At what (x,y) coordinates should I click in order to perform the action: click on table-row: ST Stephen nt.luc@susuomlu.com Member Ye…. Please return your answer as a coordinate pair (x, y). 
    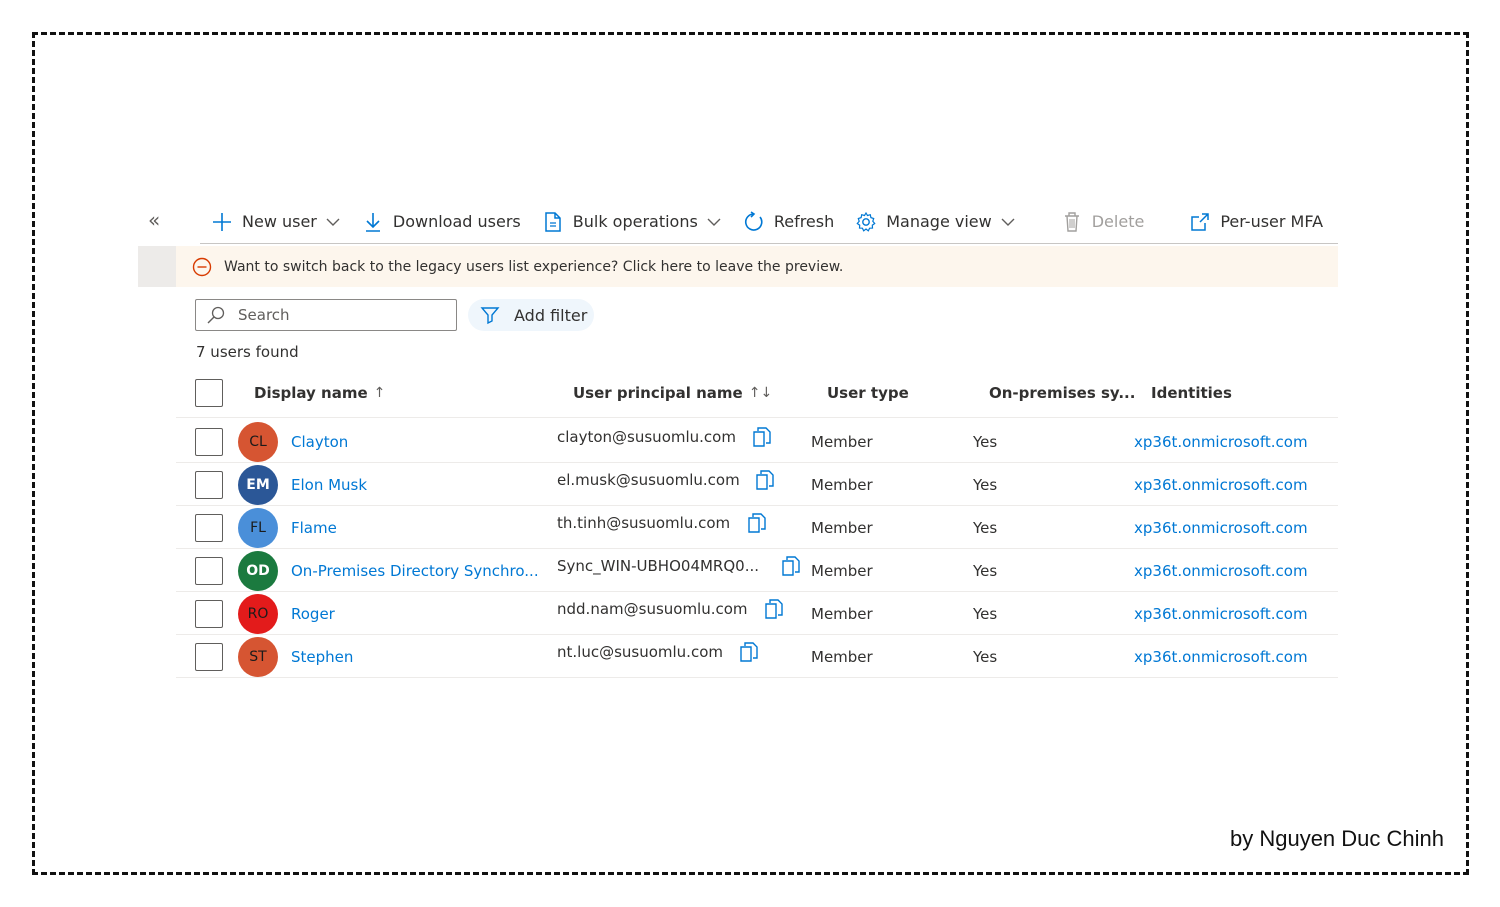
    Looking at the image, I should click on (757, 656).